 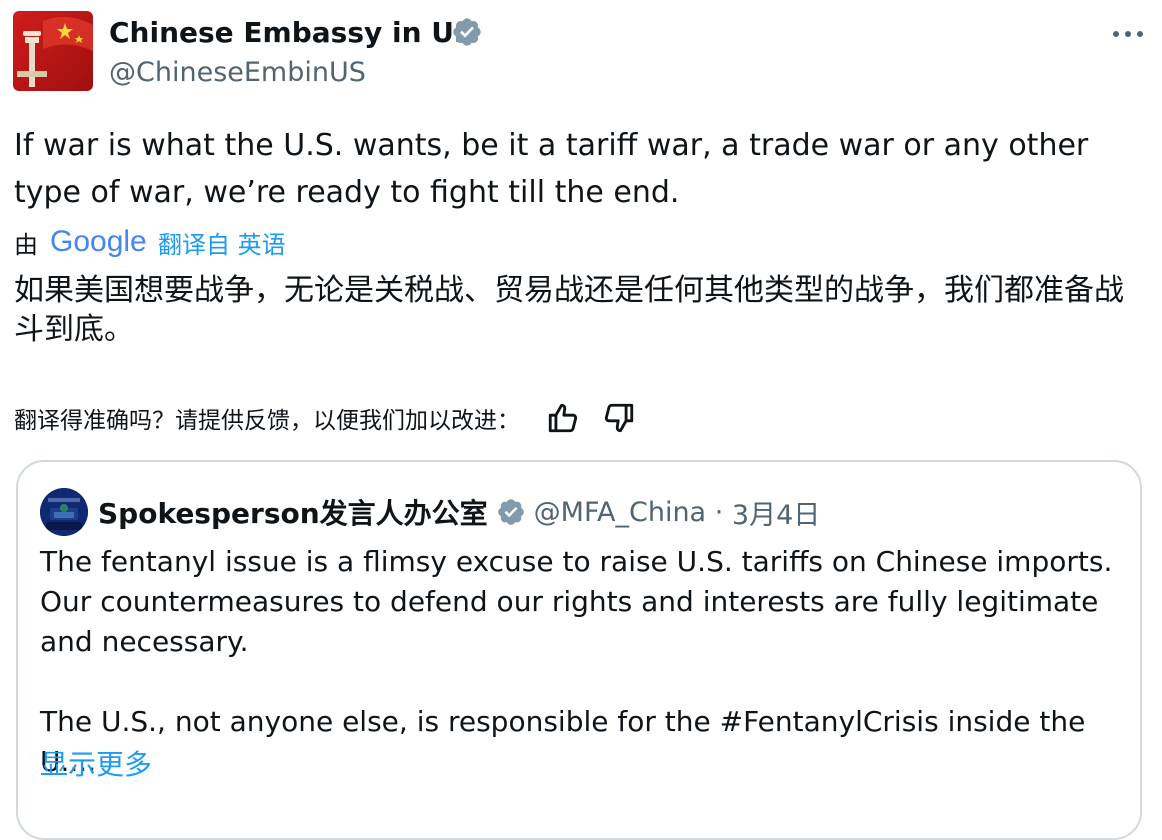 I want to click on more-horizontal-icon, so click(x=1128, y=34).